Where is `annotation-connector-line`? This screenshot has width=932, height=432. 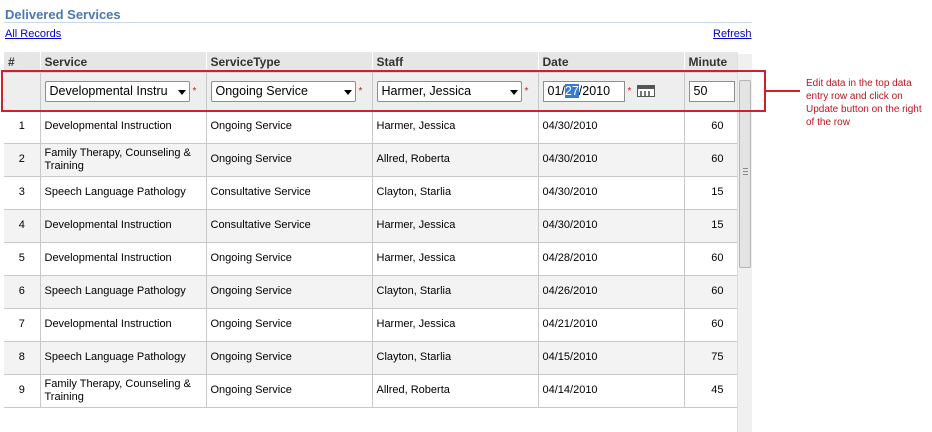
annotation-connector-line is located at coordinates (783, 91).